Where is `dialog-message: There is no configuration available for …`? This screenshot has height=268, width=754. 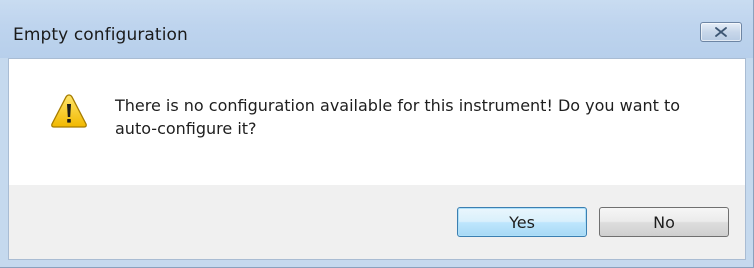
dialog-message: There is no configuration available for … is located at coordinates (398, 117).